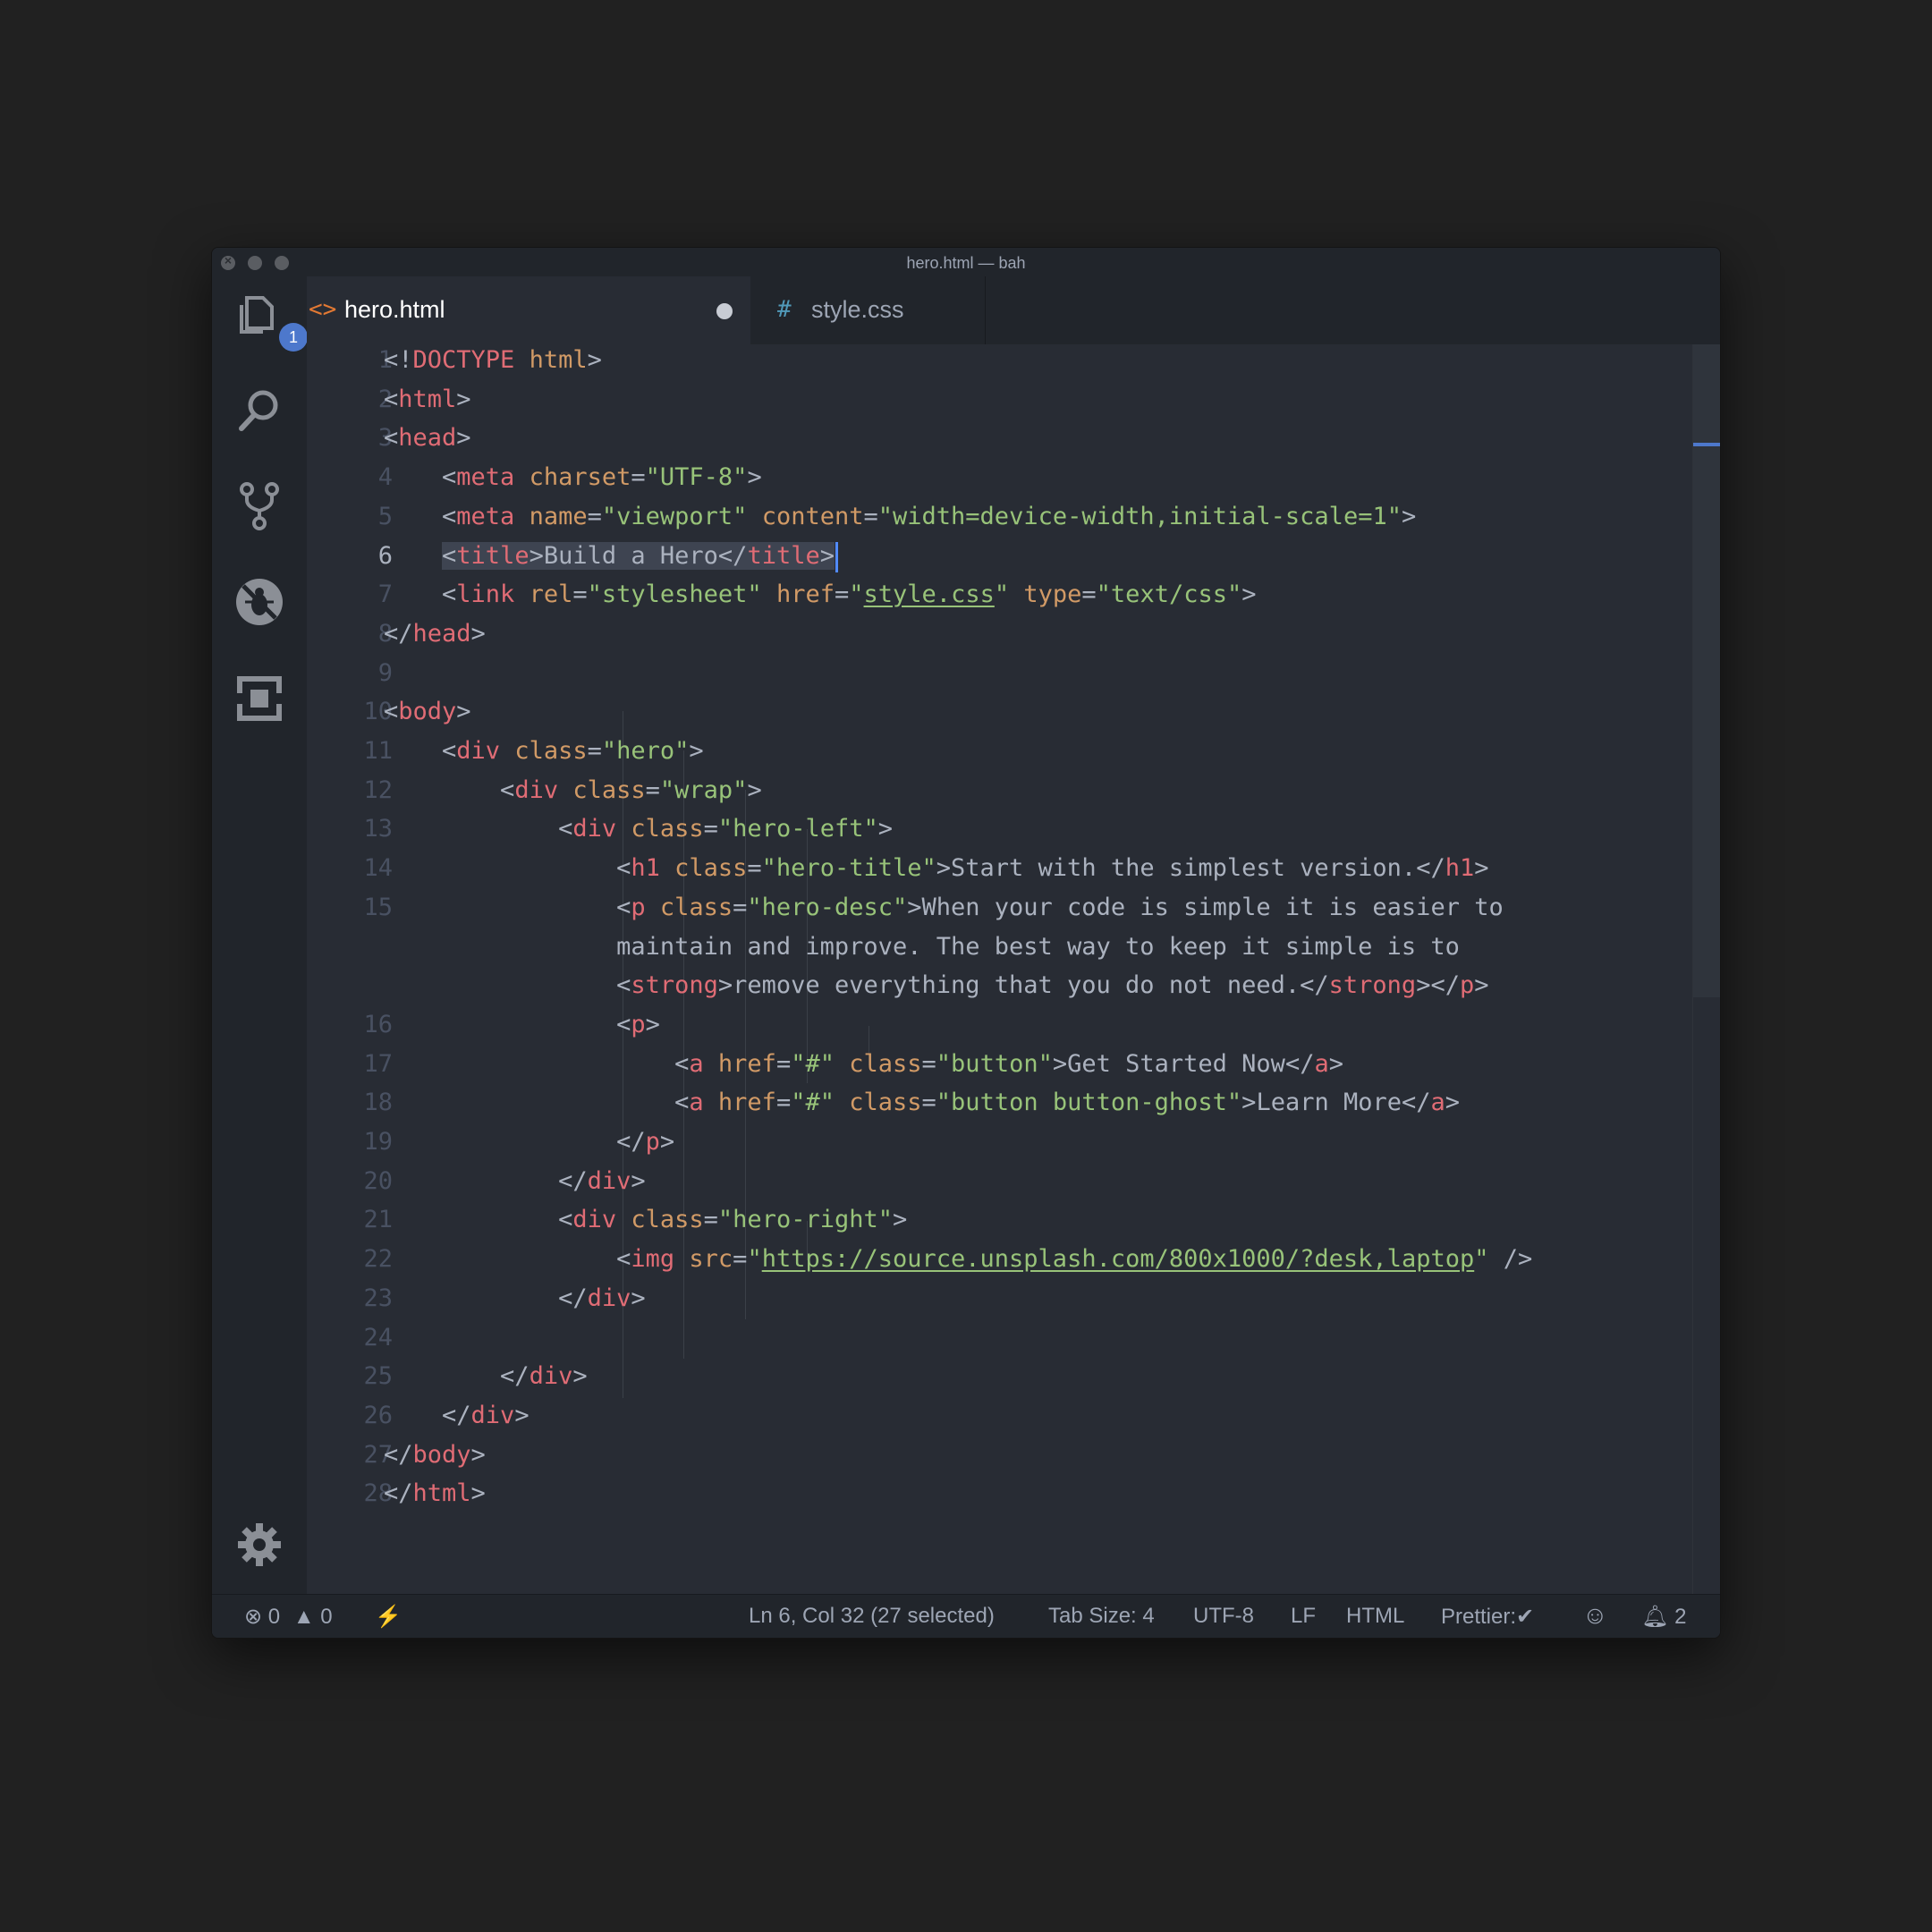  What do you see at coordinates (1706, 969) in the screenshot?
I see `vertical-scrollbar` at bounding box center [1706, 969].